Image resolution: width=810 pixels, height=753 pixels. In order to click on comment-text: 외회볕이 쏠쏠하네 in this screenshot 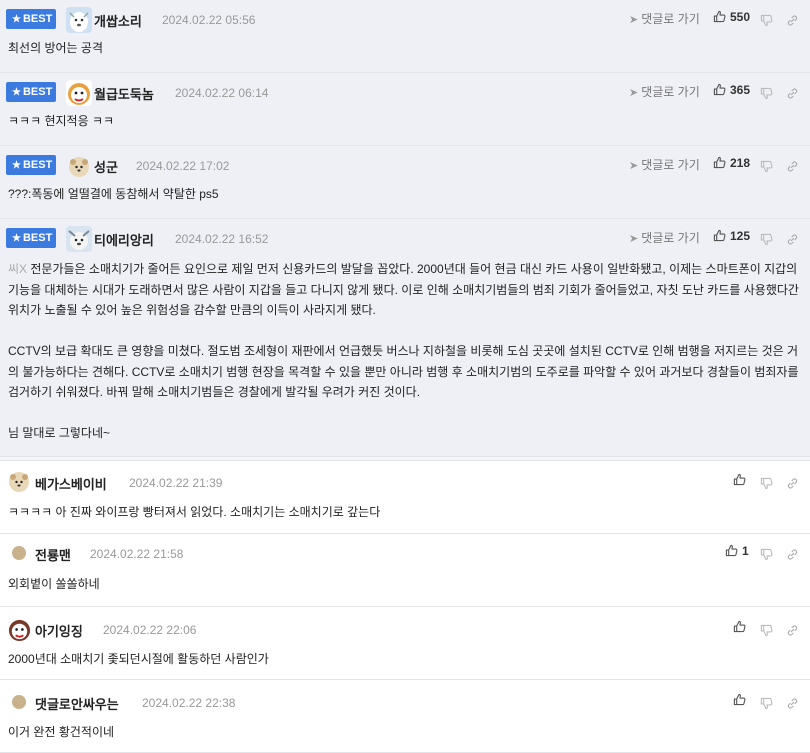, I will do `click(54, 584)`.